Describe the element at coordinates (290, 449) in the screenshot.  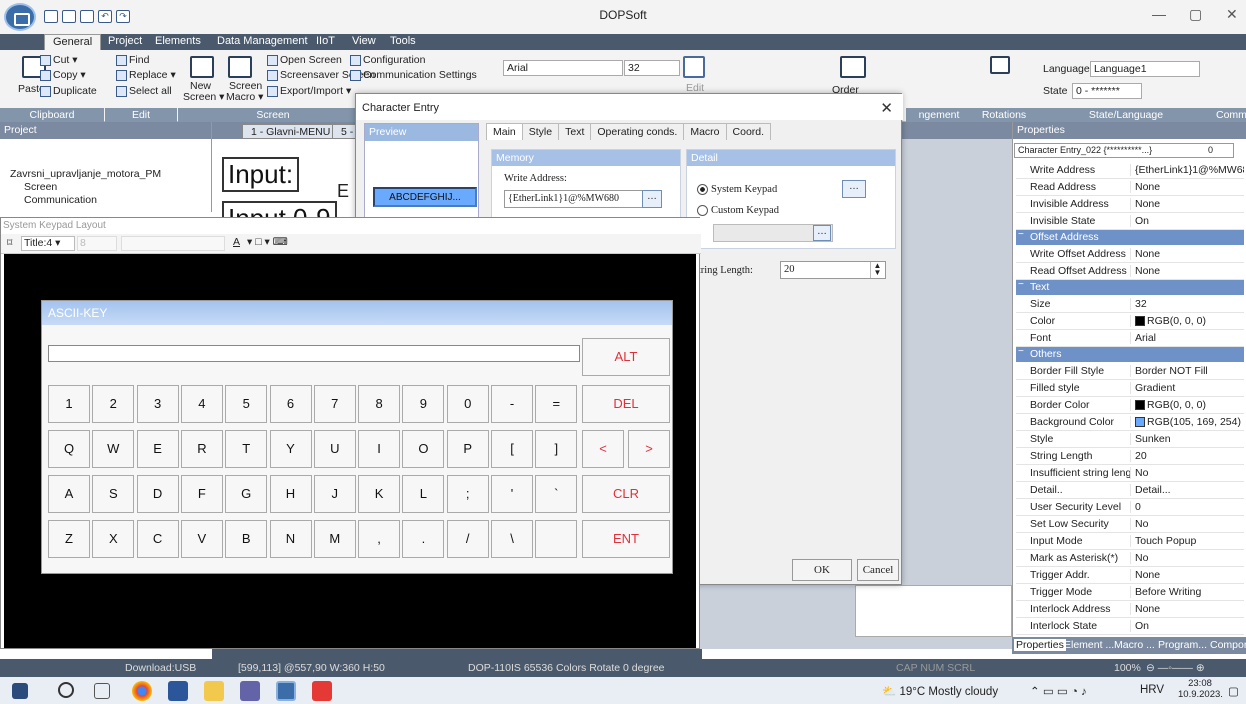
I see `key: Y` at that location.